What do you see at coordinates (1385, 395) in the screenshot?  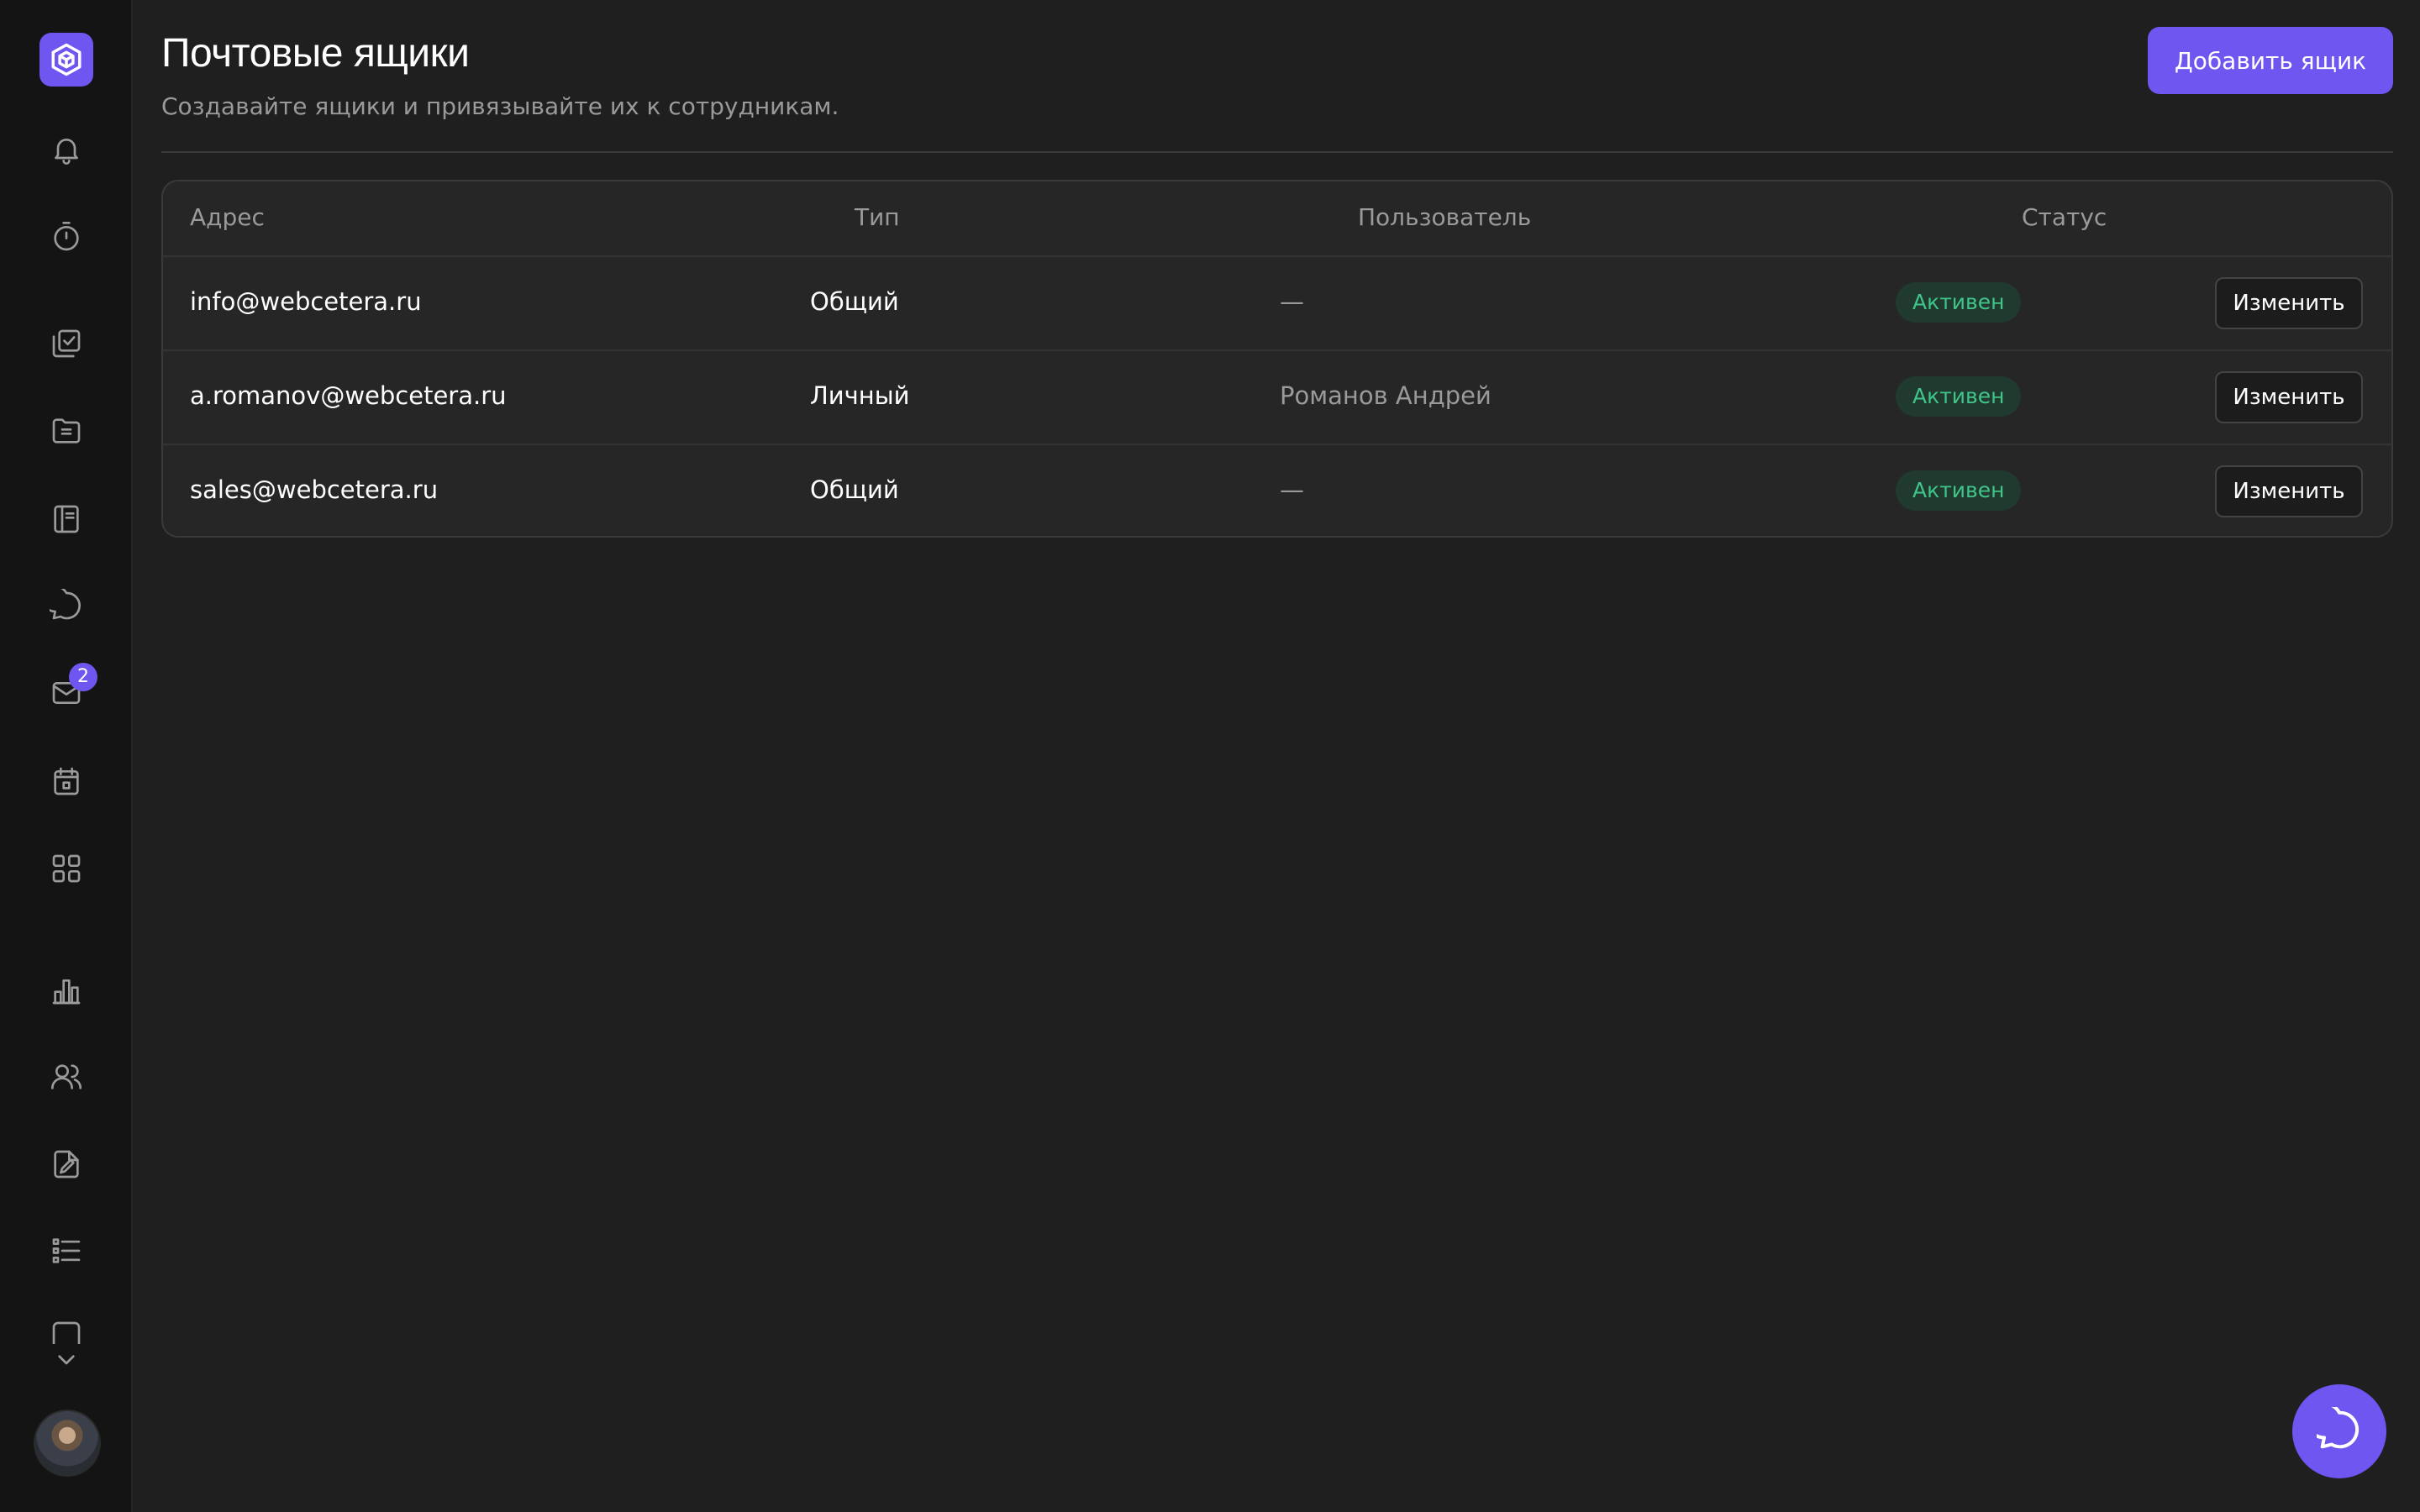 I see `mailbox-user: Романов Андрей` at bounding box center [1385, 395].